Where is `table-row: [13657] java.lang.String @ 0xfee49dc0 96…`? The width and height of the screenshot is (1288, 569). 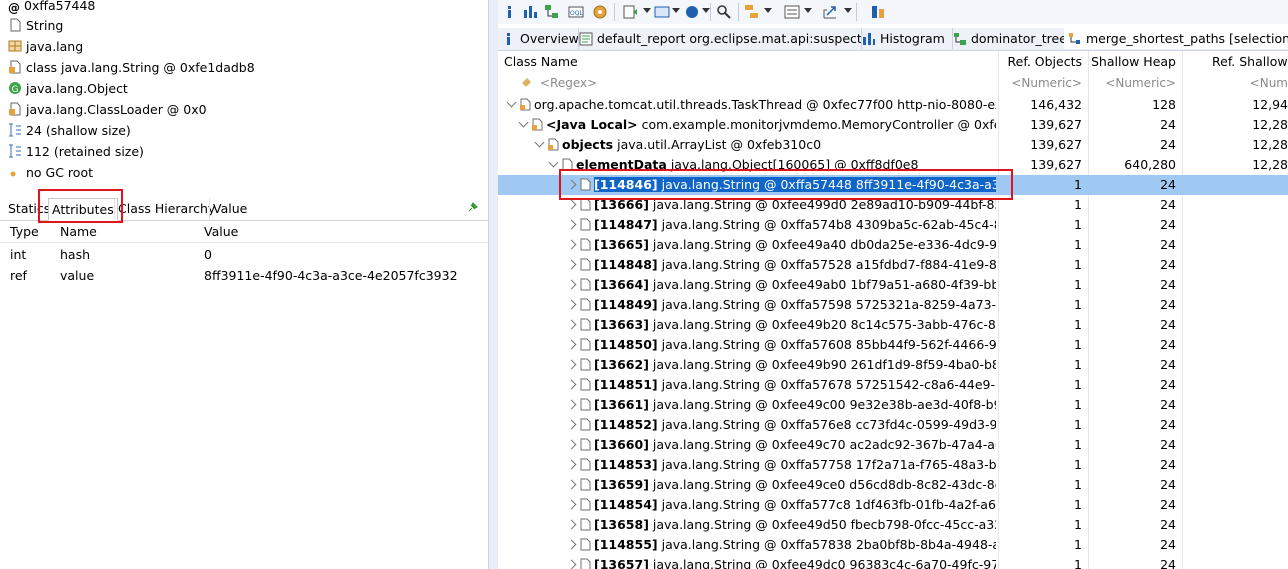 table-row: [13657] java.lang.String @ 0xfee49dc0 96… is located at coordinates (893, 562).